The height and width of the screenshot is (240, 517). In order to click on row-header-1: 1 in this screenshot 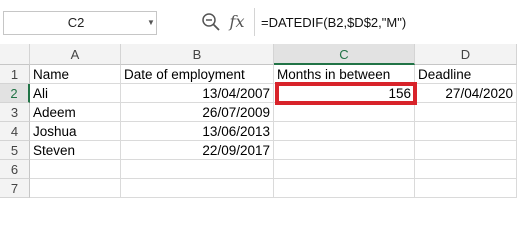, I will do `click(15, 74)`.